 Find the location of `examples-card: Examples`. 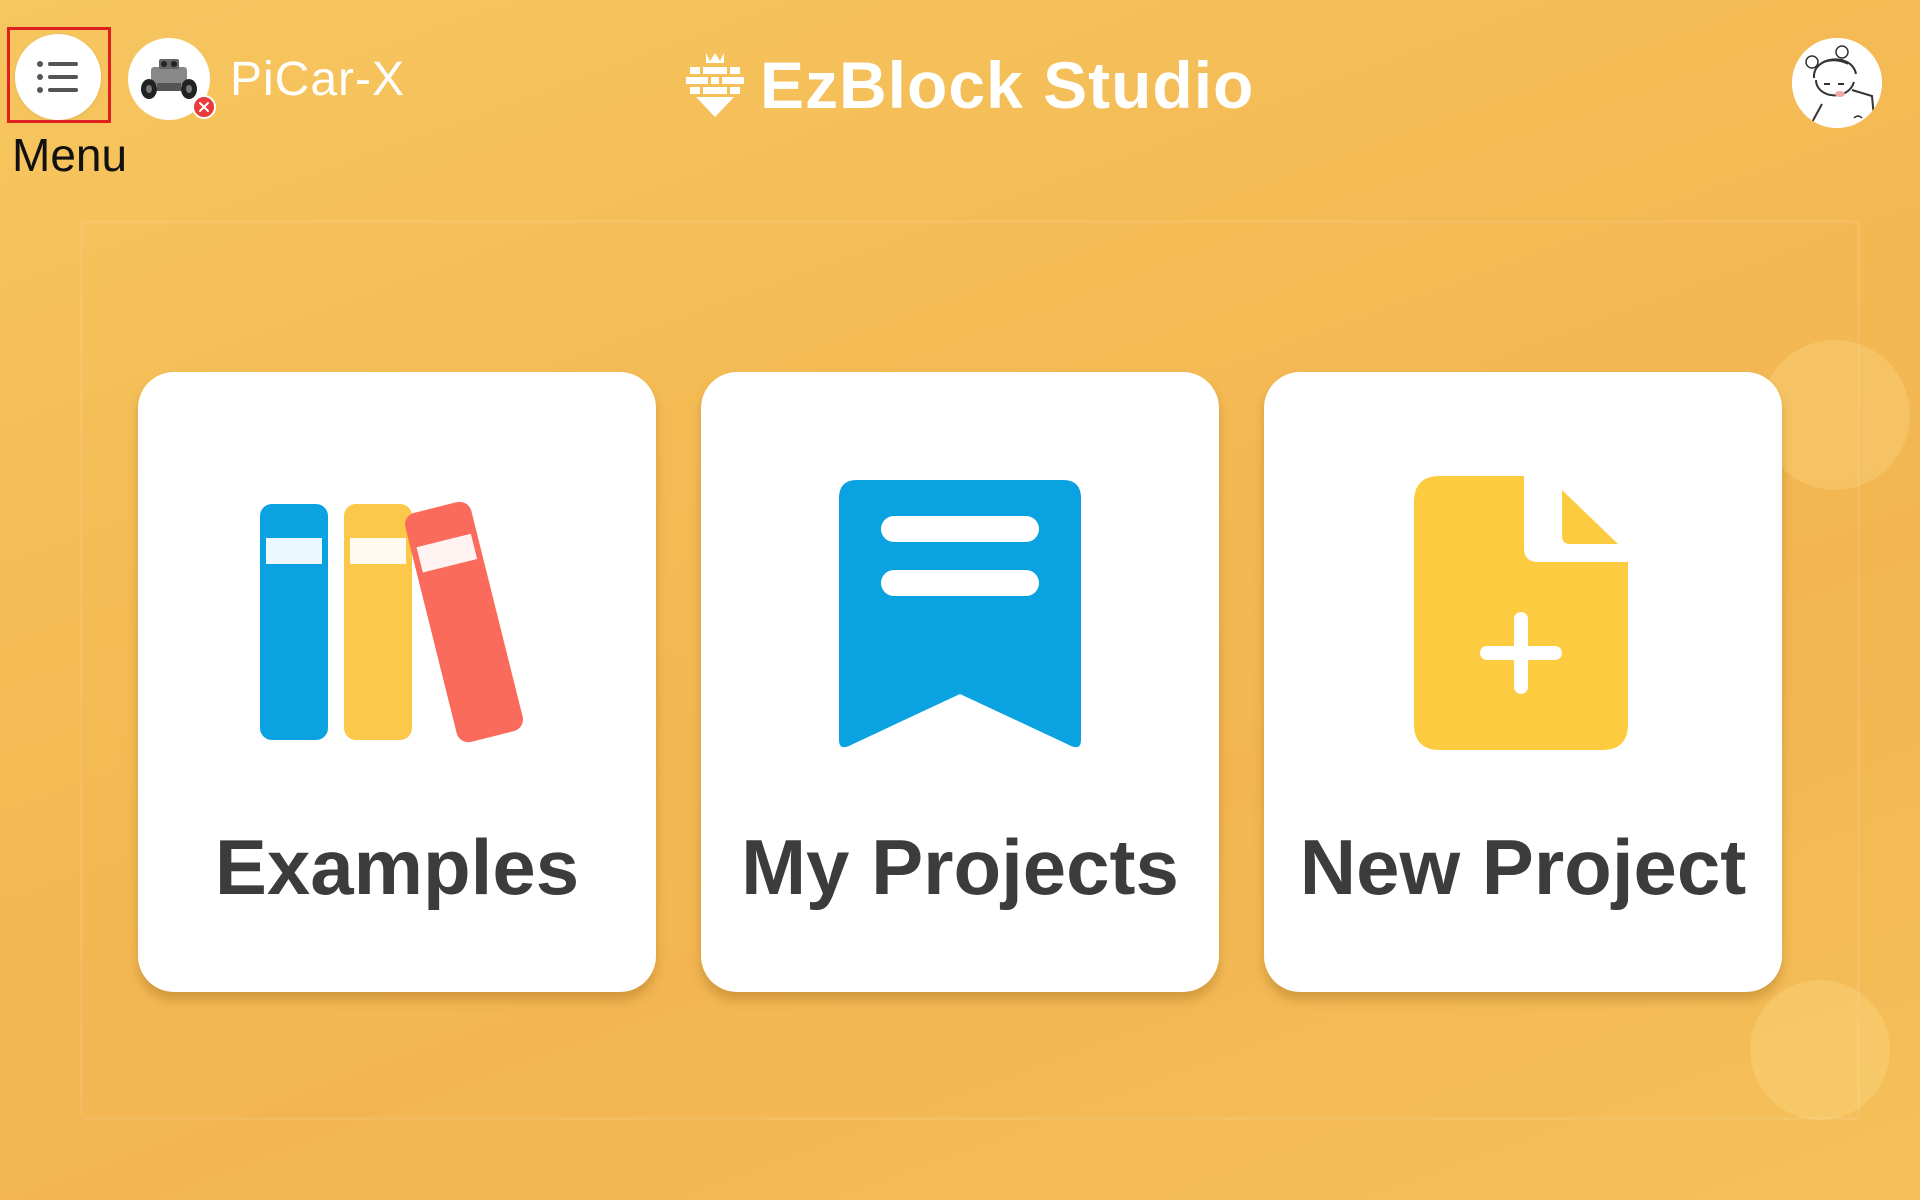

examples-card: Examples is located at coordinates (397, 682).